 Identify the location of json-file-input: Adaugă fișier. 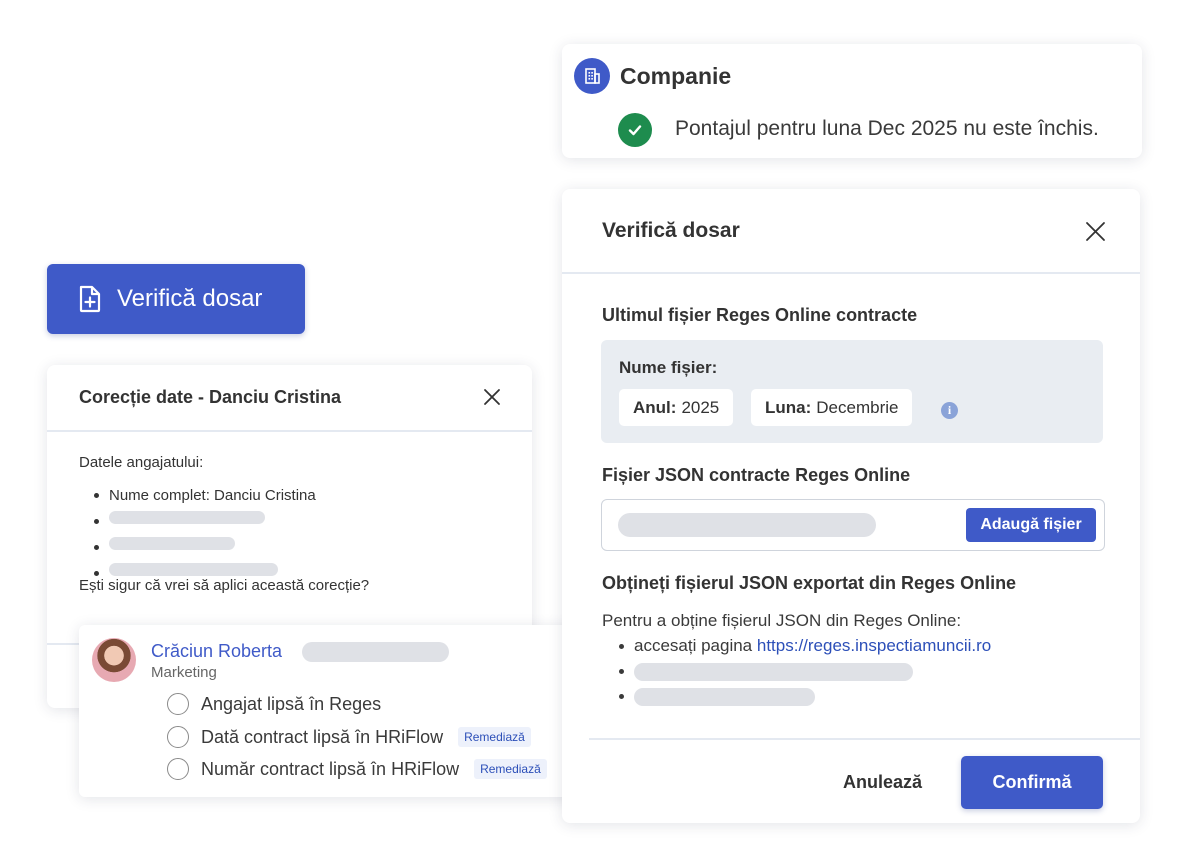
(853, 525).